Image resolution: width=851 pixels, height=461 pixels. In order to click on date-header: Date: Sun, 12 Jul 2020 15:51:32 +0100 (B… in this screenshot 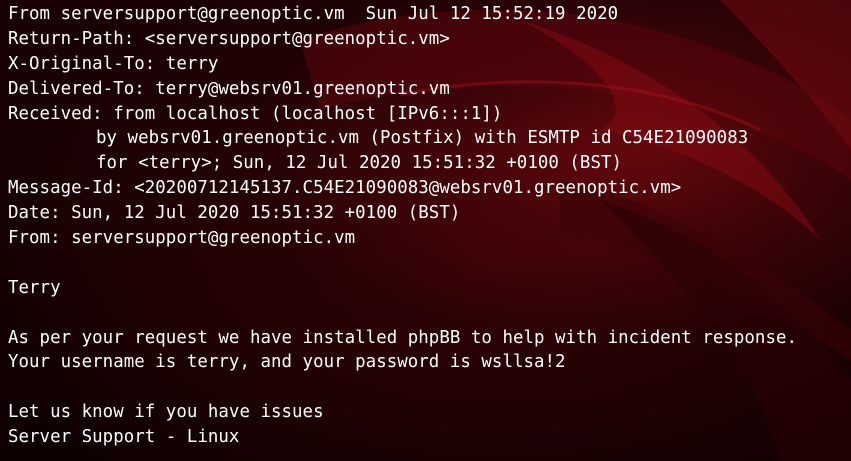, I will do `click(234, 213)`.